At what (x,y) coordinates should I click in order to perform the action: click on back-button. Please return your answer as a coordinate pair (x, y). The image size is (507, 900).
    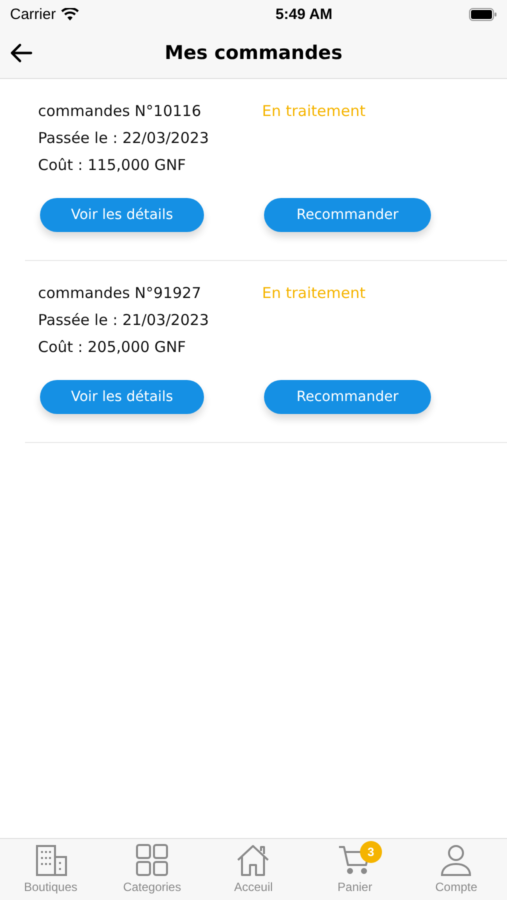
    Looking at the image, I should click on (21, 53).